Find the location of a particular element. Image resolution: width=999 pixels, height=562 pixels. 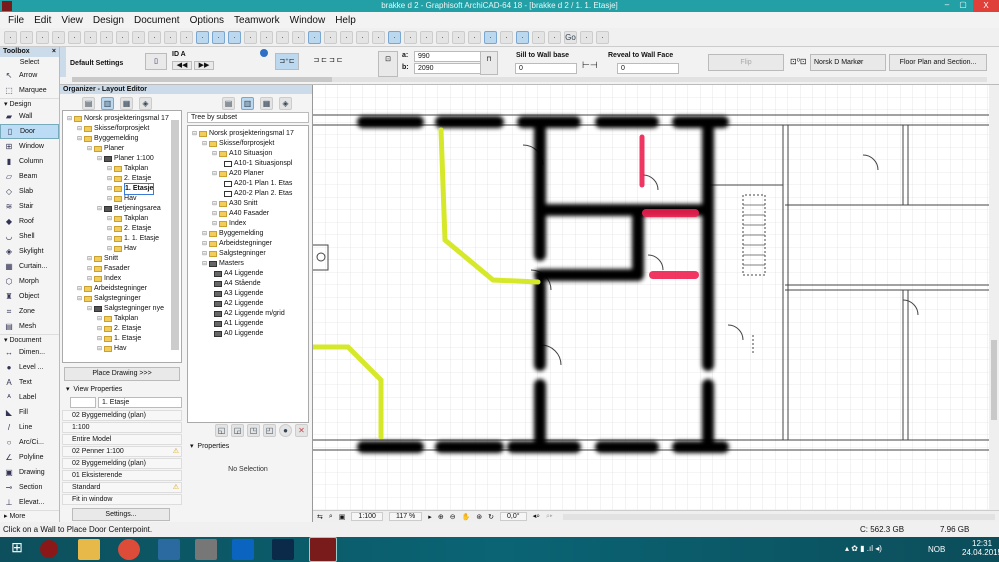

toolbar-pick-button: · is located at coordinates (154, 37).